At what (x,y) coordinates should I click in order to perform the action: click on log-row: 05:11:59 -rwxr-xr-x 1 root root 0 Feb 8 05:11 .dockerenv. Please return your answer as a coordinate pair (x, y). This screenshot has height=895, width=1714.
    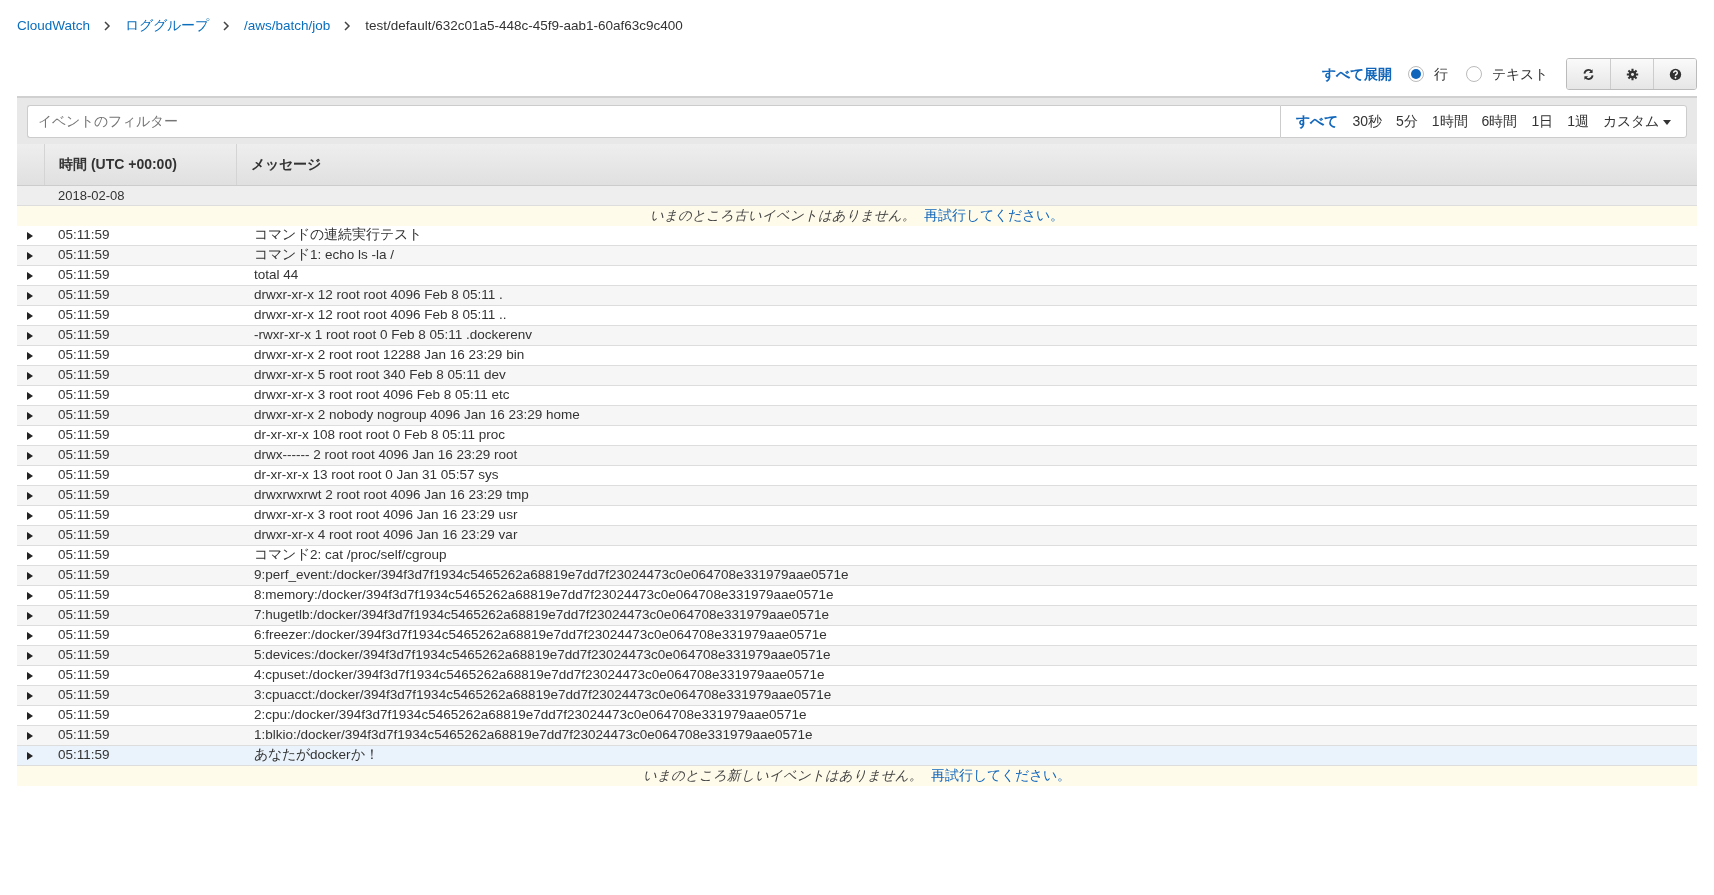
    Looking at the image, I should click on (857, 336).